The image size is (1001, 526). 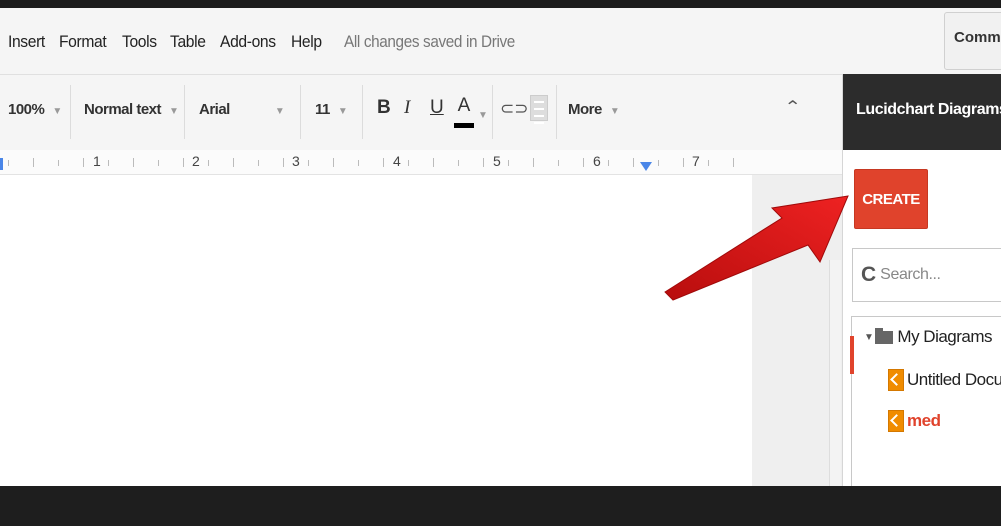 What do you see at coordinates (429, 41) in the screenshot?
I see `save-status: All changes saved in Drive` at bounding box center [429, 41].